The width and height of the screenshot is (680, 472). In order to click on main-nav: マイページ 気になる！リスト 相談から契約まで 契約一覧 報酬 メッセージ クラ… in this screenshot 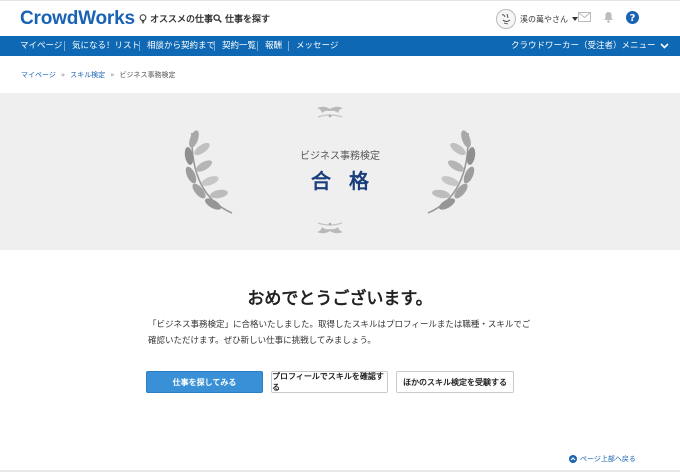, I will do `click(340, 46)`.